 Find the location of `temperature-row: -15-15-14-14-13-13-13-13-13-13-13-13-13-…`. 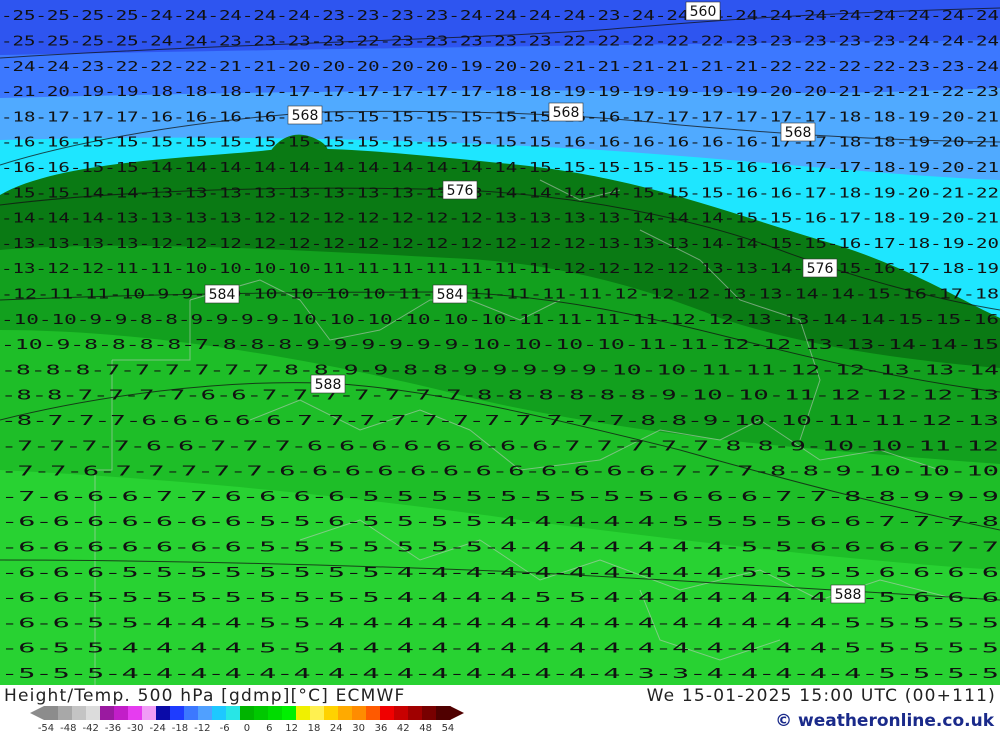

temperature-row: -15-15-14-14-13-13-13-13-13-13-13-13-13-… is located at coordinates (500, 193).